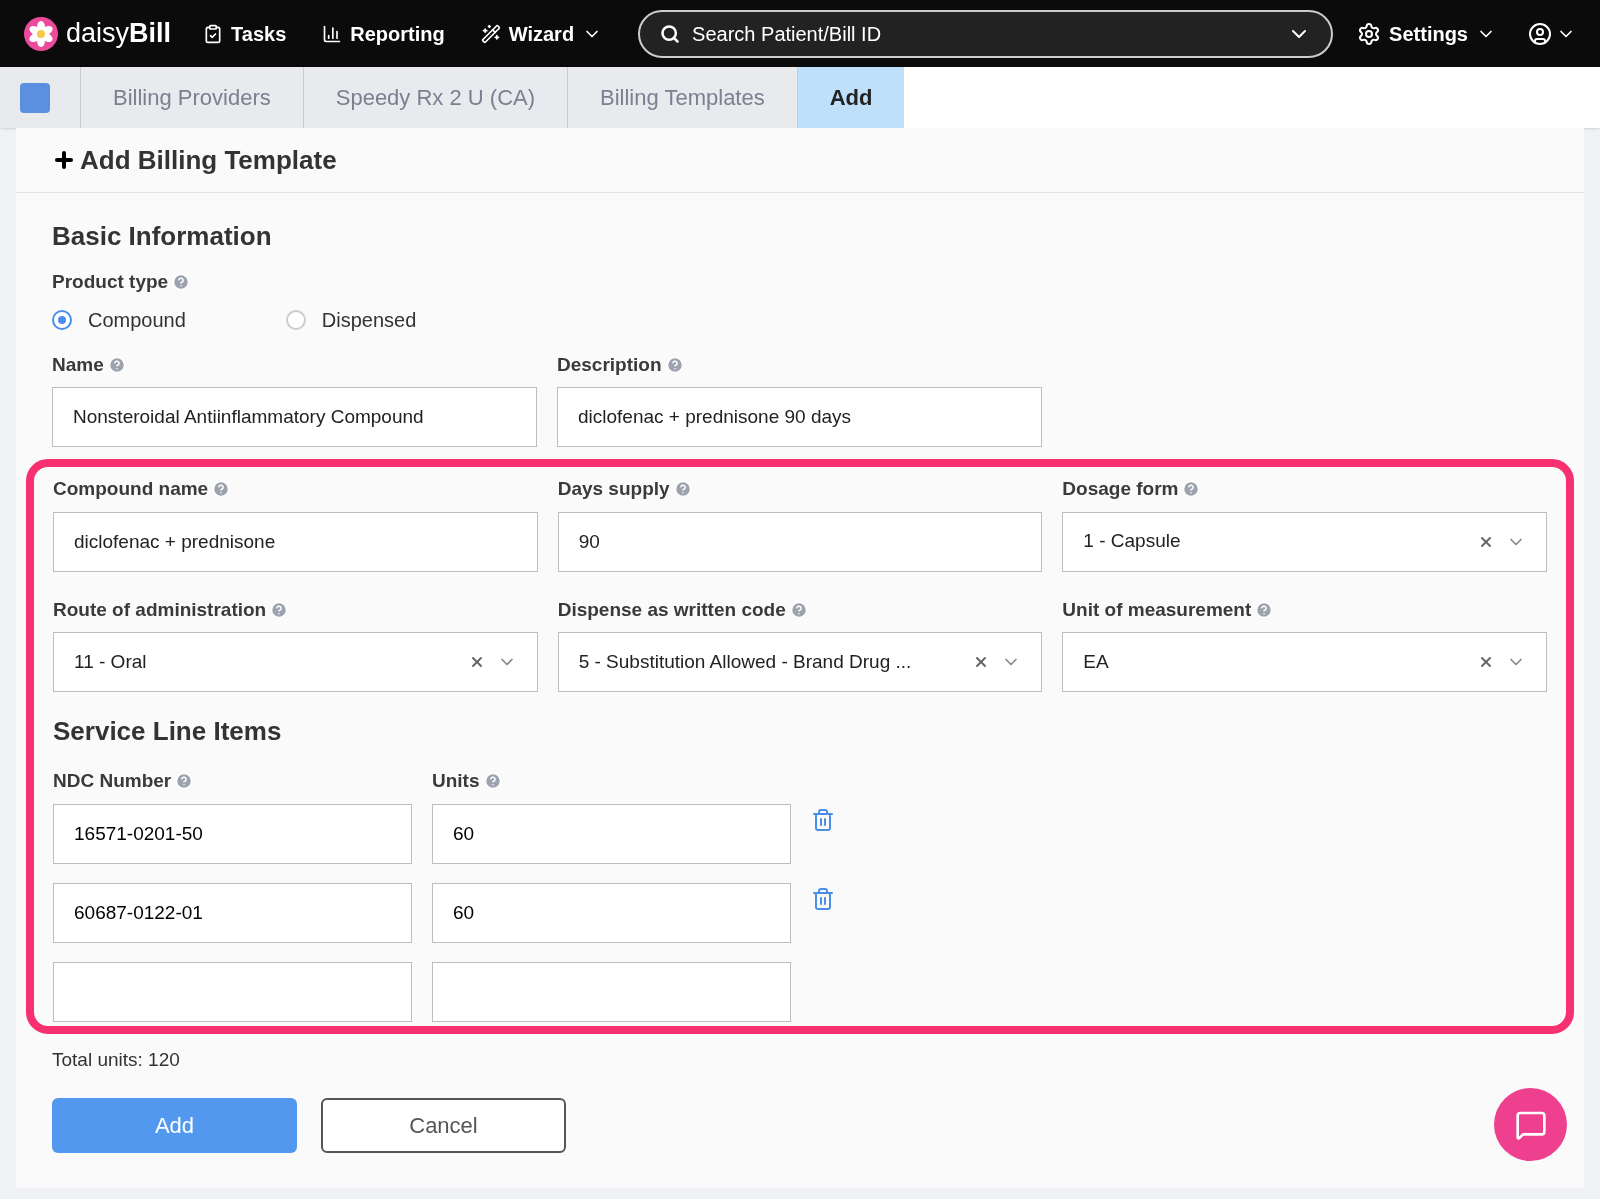 This screenshot has width=1600, height=1199. I want to click on radio-label: Dispensed, so click(369, 320).